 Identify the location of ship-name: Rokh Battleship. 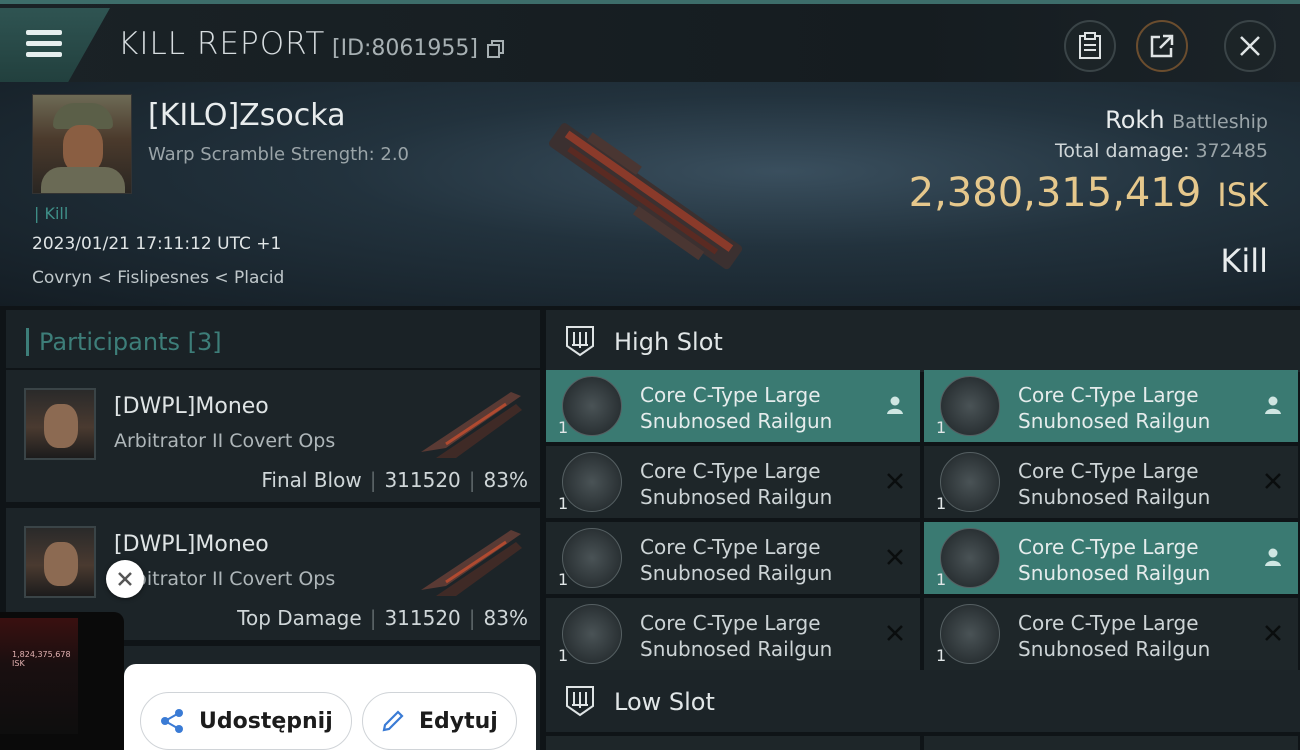
(1186, 120).